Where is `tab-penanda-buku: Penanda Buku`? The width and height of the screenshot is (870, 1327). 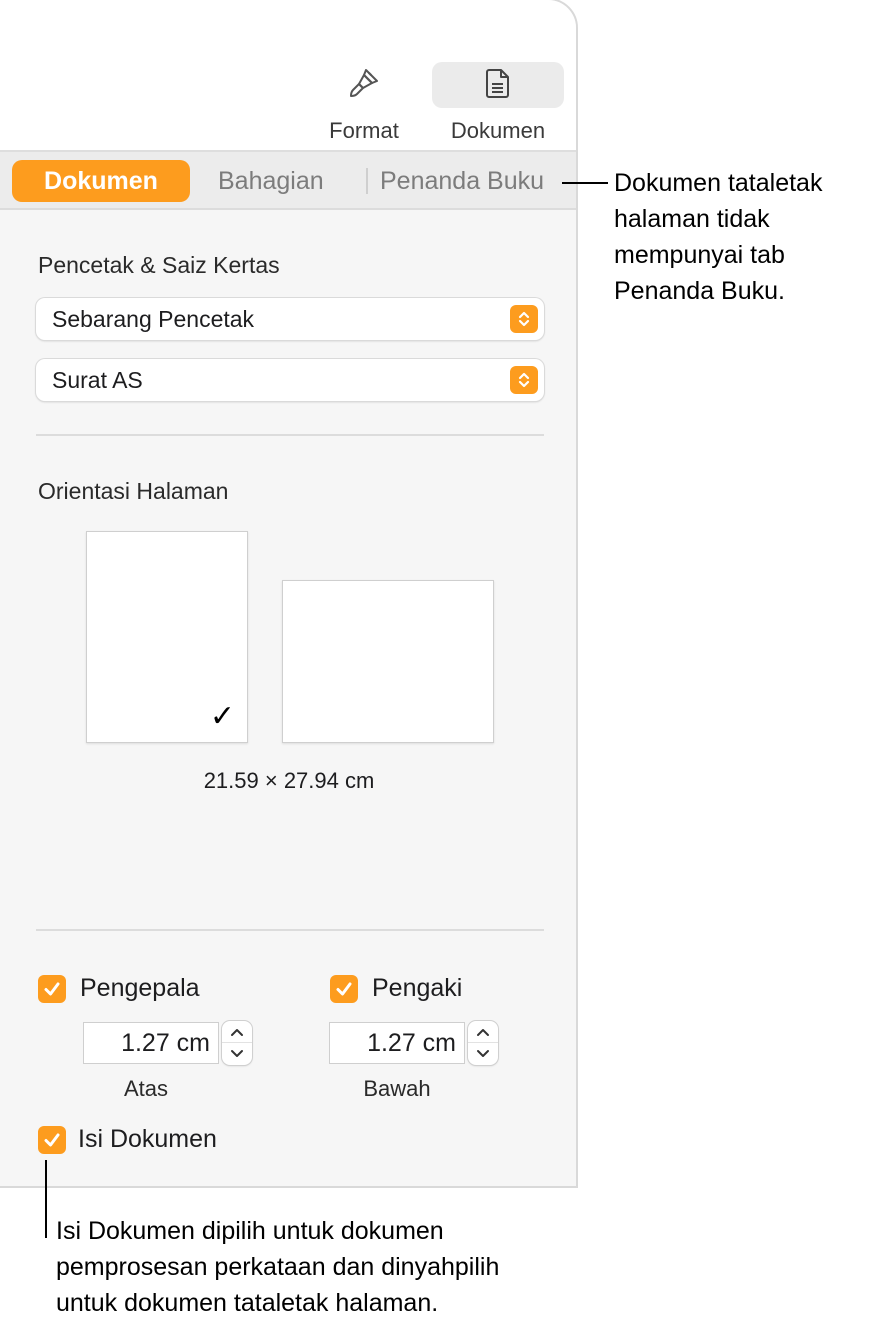
tab-penanda-buku: Penanda Buku is located at coordinates (462, 181).